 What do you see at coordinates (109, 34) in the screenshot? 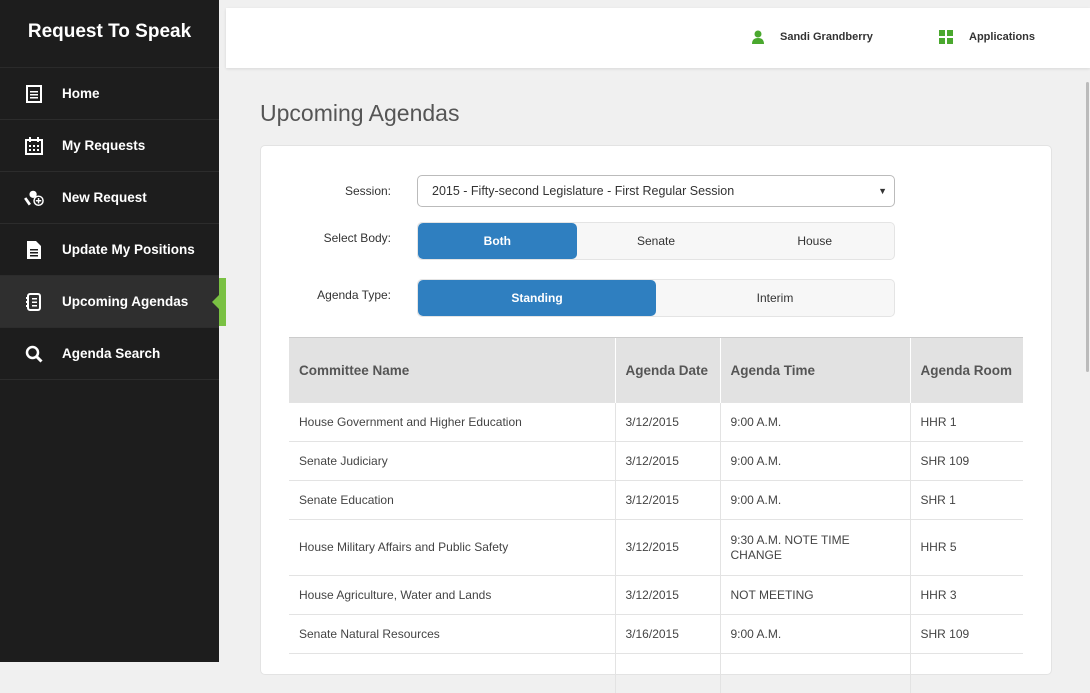
I see `app-title: Request To Speak` at bounding box center [109, 34].